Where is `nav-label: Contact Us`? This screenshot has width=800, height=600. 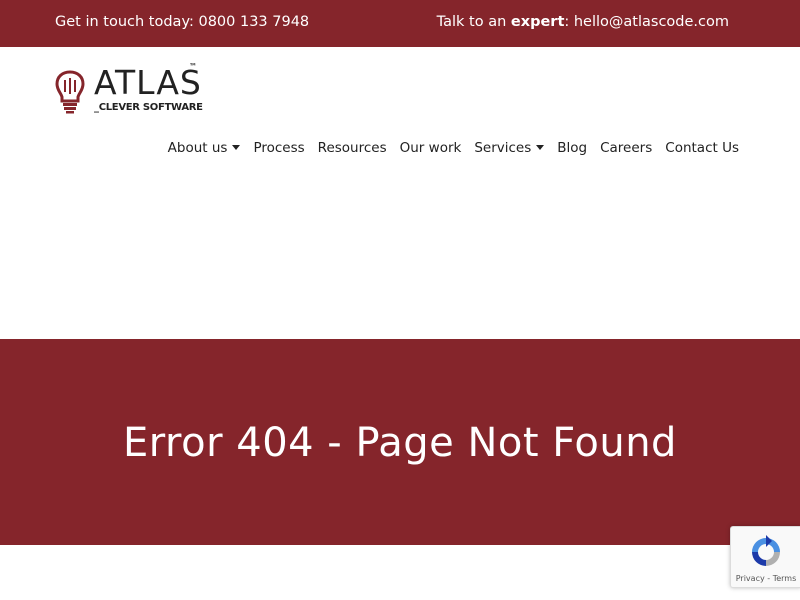
nav-label: Contact Us is located at coordinates (702, 148).